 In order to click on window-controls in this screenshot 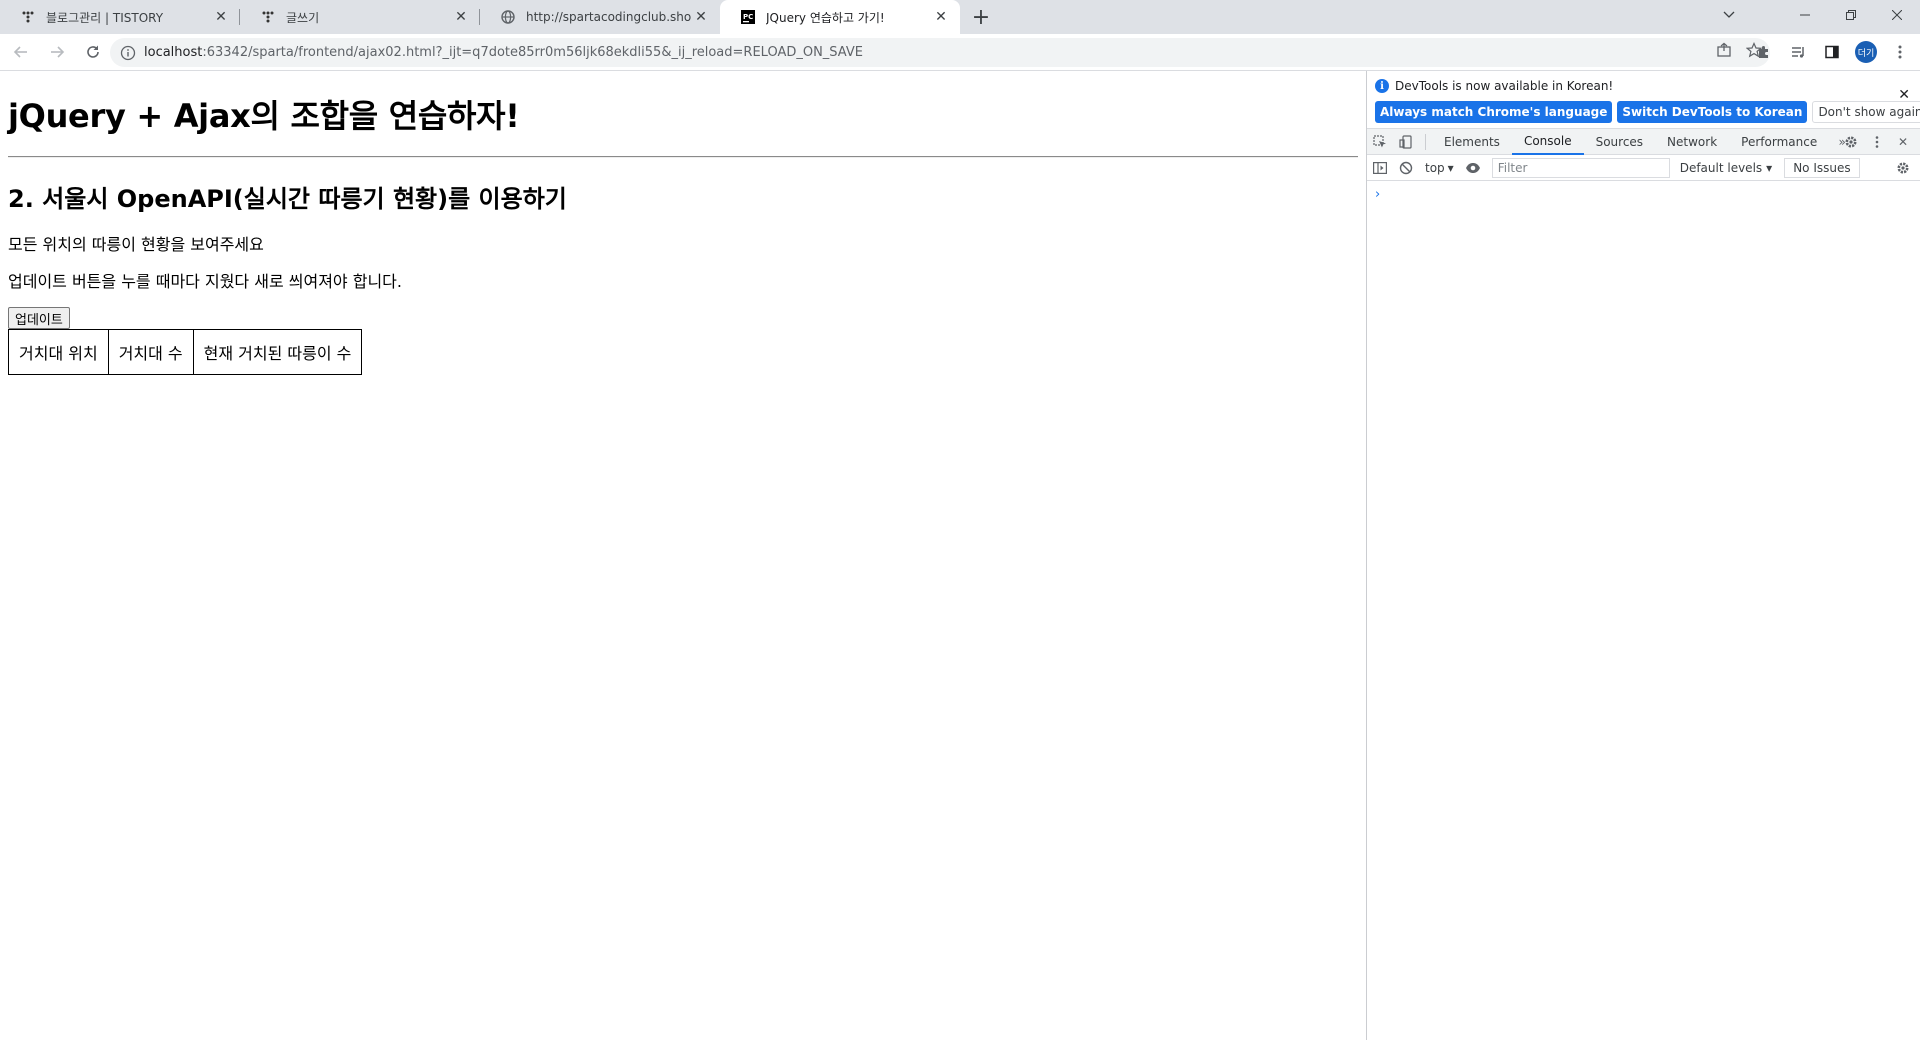, I will do `click(1813, 15)`.